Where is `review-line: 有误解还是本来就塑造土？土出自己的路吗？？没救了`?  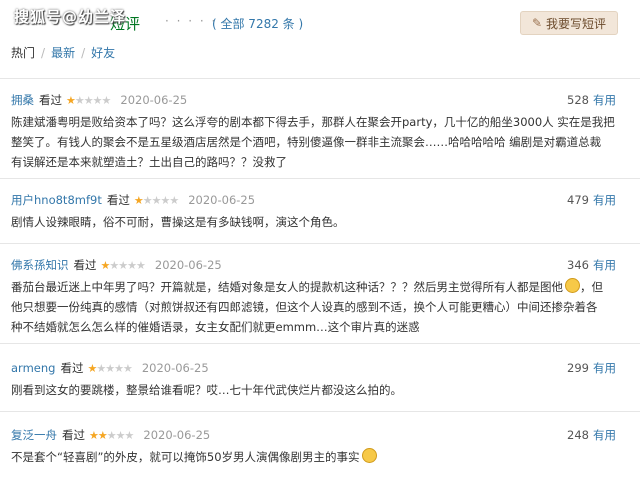 review-line: 有误解还是本来就塑造土？土出自己的路吗？？没救了 is located at coordinates (149, 162).